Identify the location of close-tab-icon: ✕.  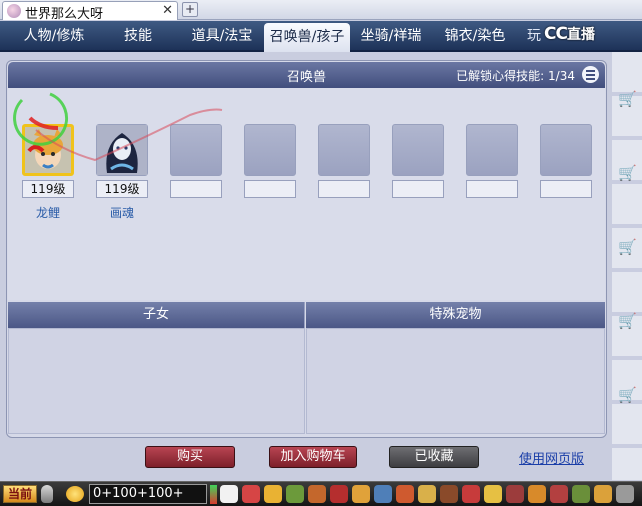
(167, 10).